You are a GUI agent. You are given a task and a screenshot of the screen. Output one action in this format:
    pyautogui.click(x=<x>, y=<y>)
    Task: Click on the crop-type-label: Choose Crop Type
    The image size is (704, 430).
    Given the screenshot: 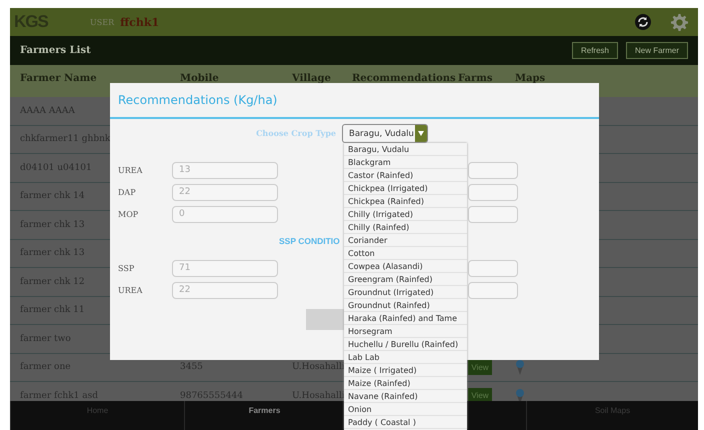 What is the action you would take?
    pyautogui.click(x=295, y=133)
    